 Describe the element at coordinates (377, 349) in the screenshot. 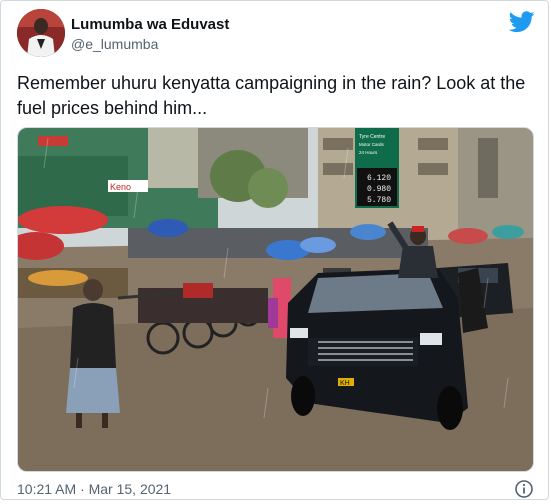

I see `campaign-vehicle: KH` at that location.